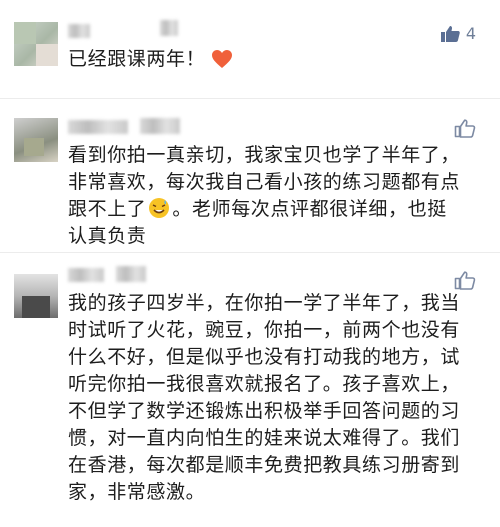  Describe the element at coordinates (264, 303) in the screenshot. I see `comment-line: 我的孩子四岁半，在你拍一学了半年了，我当` at that location.